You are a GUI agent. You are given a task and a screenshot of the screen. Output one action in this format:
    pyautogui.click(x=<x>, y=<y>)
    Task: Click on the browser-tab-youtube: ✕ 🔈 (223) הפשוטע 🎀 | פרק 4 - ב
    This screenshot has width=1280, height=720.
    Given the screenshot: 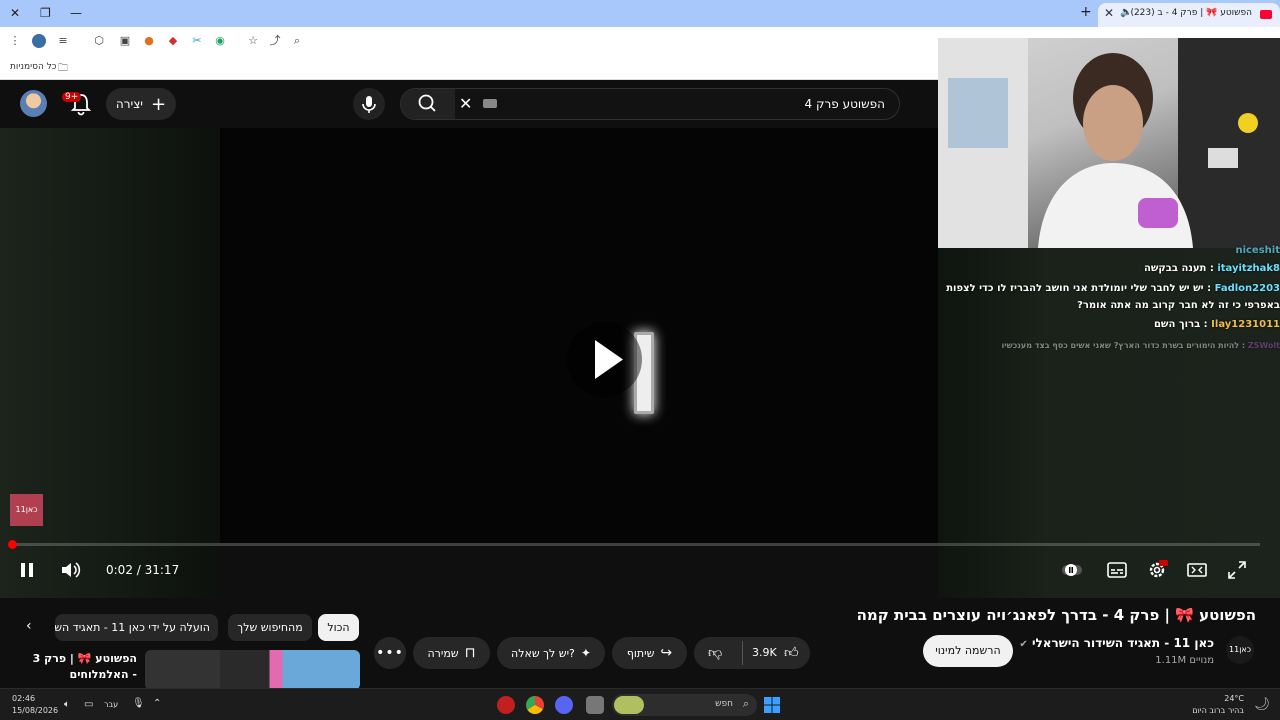 What is the action you would take?
    pyautogui.click(x=1189, y=15)
    